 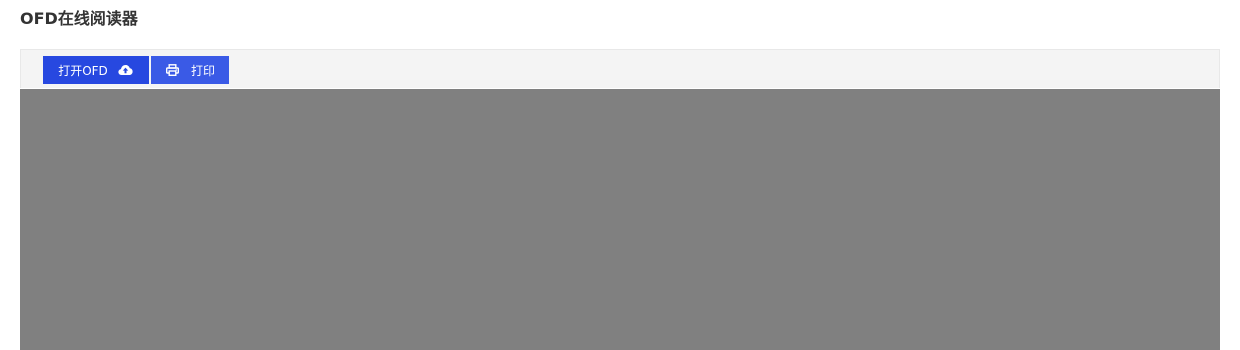 I want to click on printer-icon, so click(x=173, y=70).